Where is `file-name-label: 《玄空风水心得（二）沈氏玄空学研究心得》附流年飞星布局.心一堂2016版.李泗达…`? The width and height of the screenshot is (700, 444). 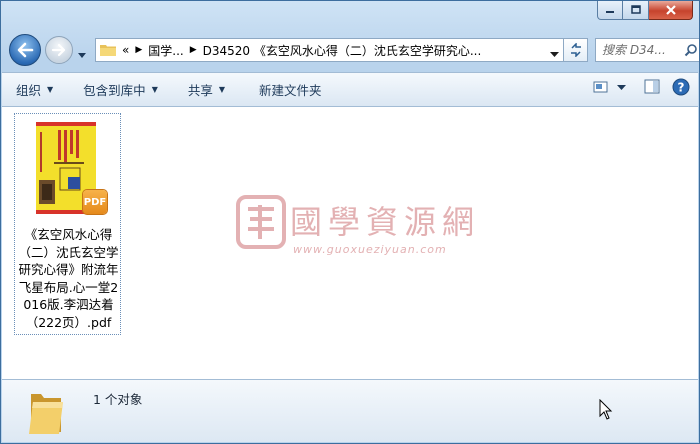
file-name-label: 《玄空风水心得（二）沈氏玄空学研究心得》附流年飞星布局.心一堂2016版.李泗达… is located at coordinates (68, 278).